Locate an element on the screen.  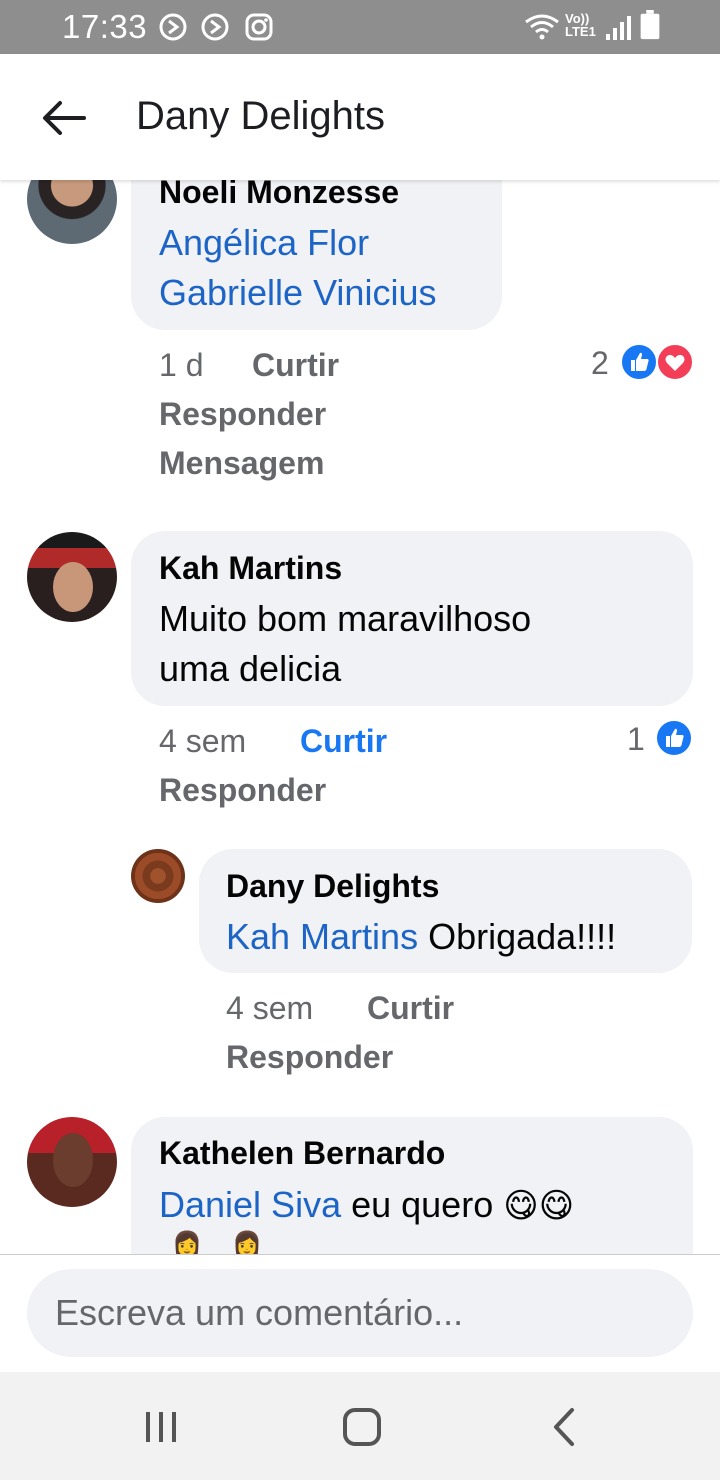
arrow-left-icon is located at coordinates (63, 118).